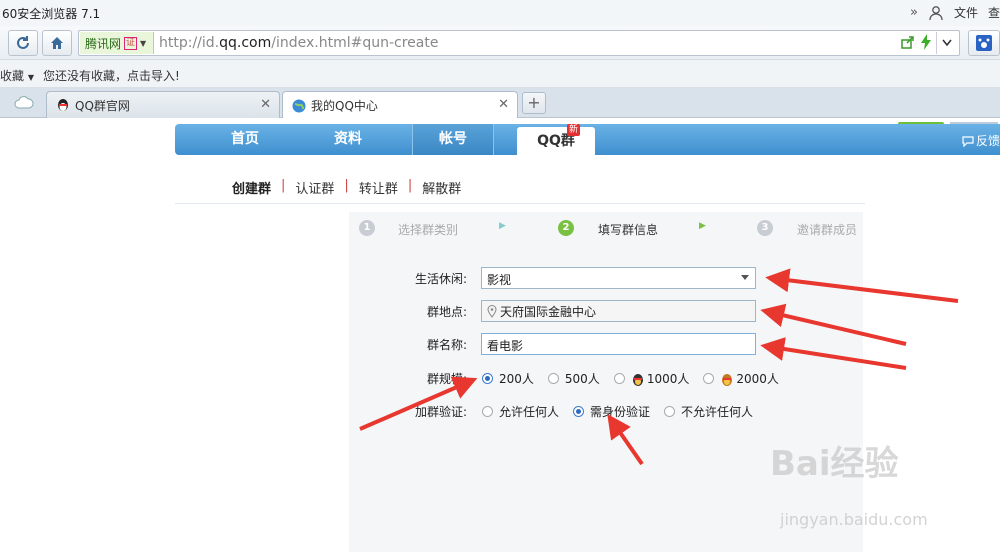 This screenshot has width=1000, height=552. I want to click on refresh-icon, so click(23, 42).